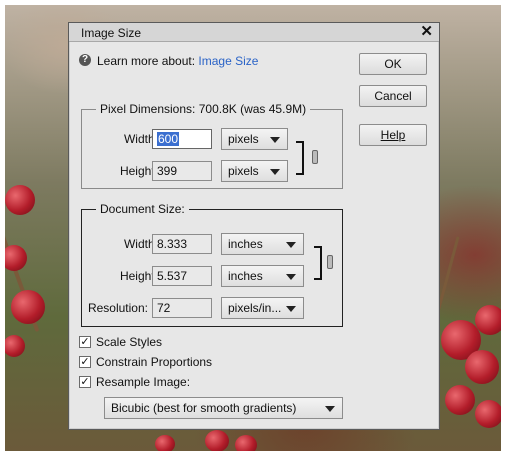 The height and width of the screenshot is (456, 506). Describe the element at coordinates (154, 362) in the screenshot. I see `constrain-proportions-label: Constrain Proportions` at that location.